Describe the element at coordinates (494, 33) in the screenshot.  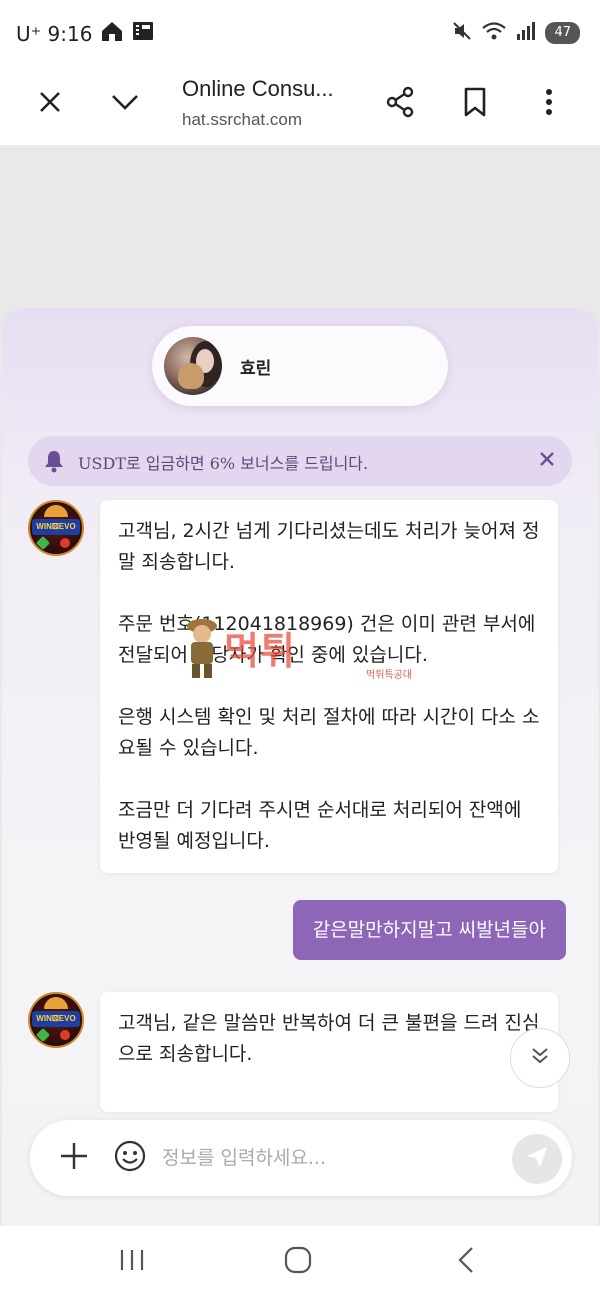
I see `wifi-icon` at that location.